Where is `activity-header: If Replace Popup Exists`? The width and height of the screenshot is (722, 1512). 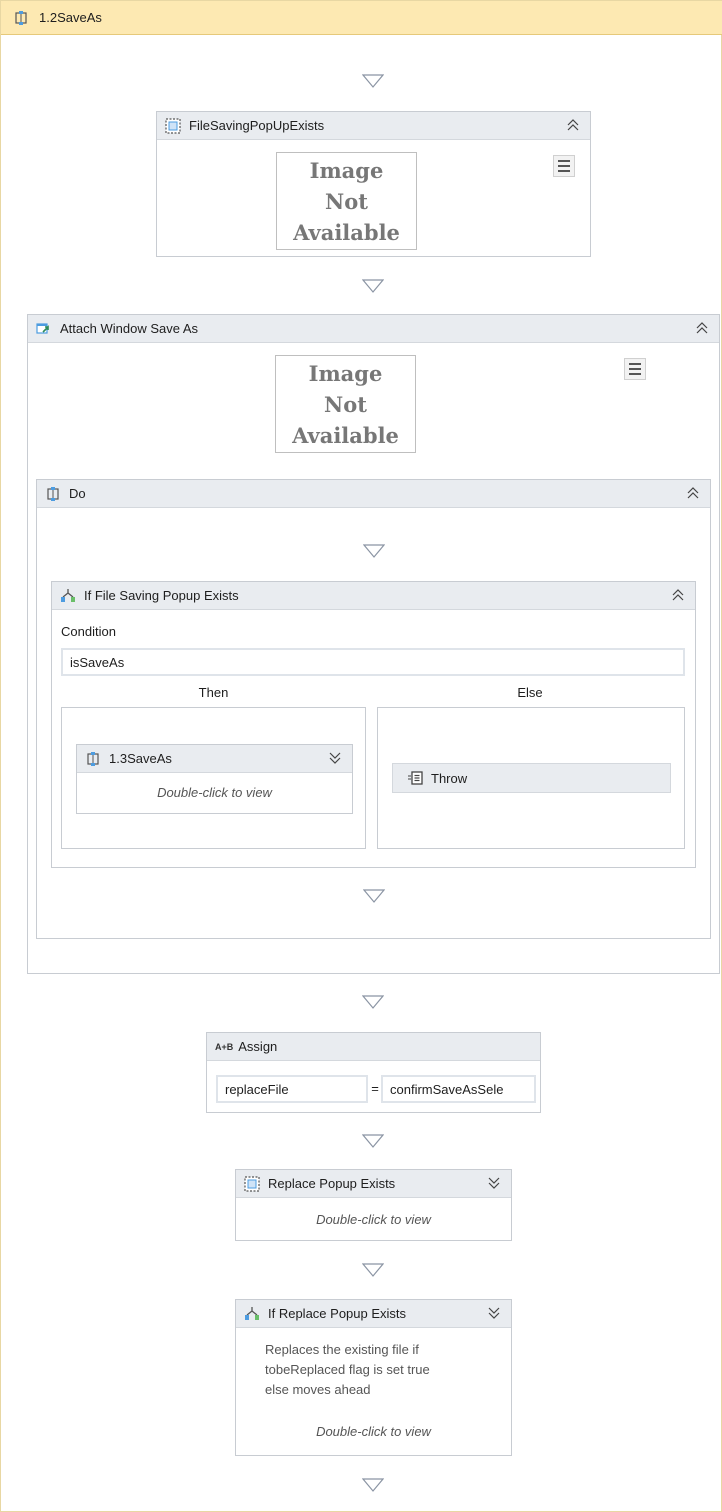 activity-header: If Replace Popup Exists is located at coordinates (373, 1314).